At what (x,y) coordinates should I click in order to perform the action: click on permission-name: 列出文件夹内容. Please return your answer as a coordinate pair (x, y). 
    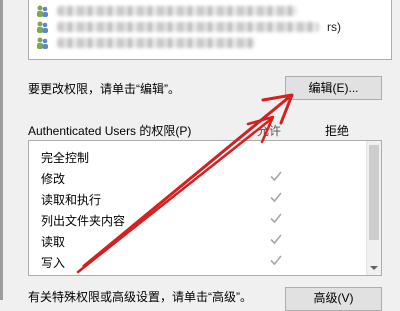
    Looking at the image, I should click on (83, 221).